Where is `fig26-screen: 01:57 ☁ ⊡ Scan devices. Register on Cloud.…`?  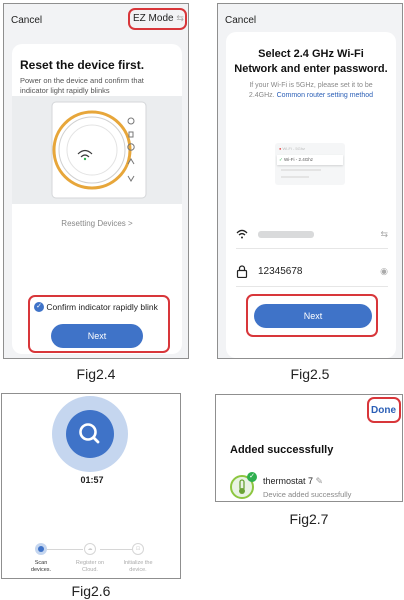
fig26-screen: 01:57 ☁ ⊡ Scan devices. Register on Cloud.… is located at coordinates (91, 486).